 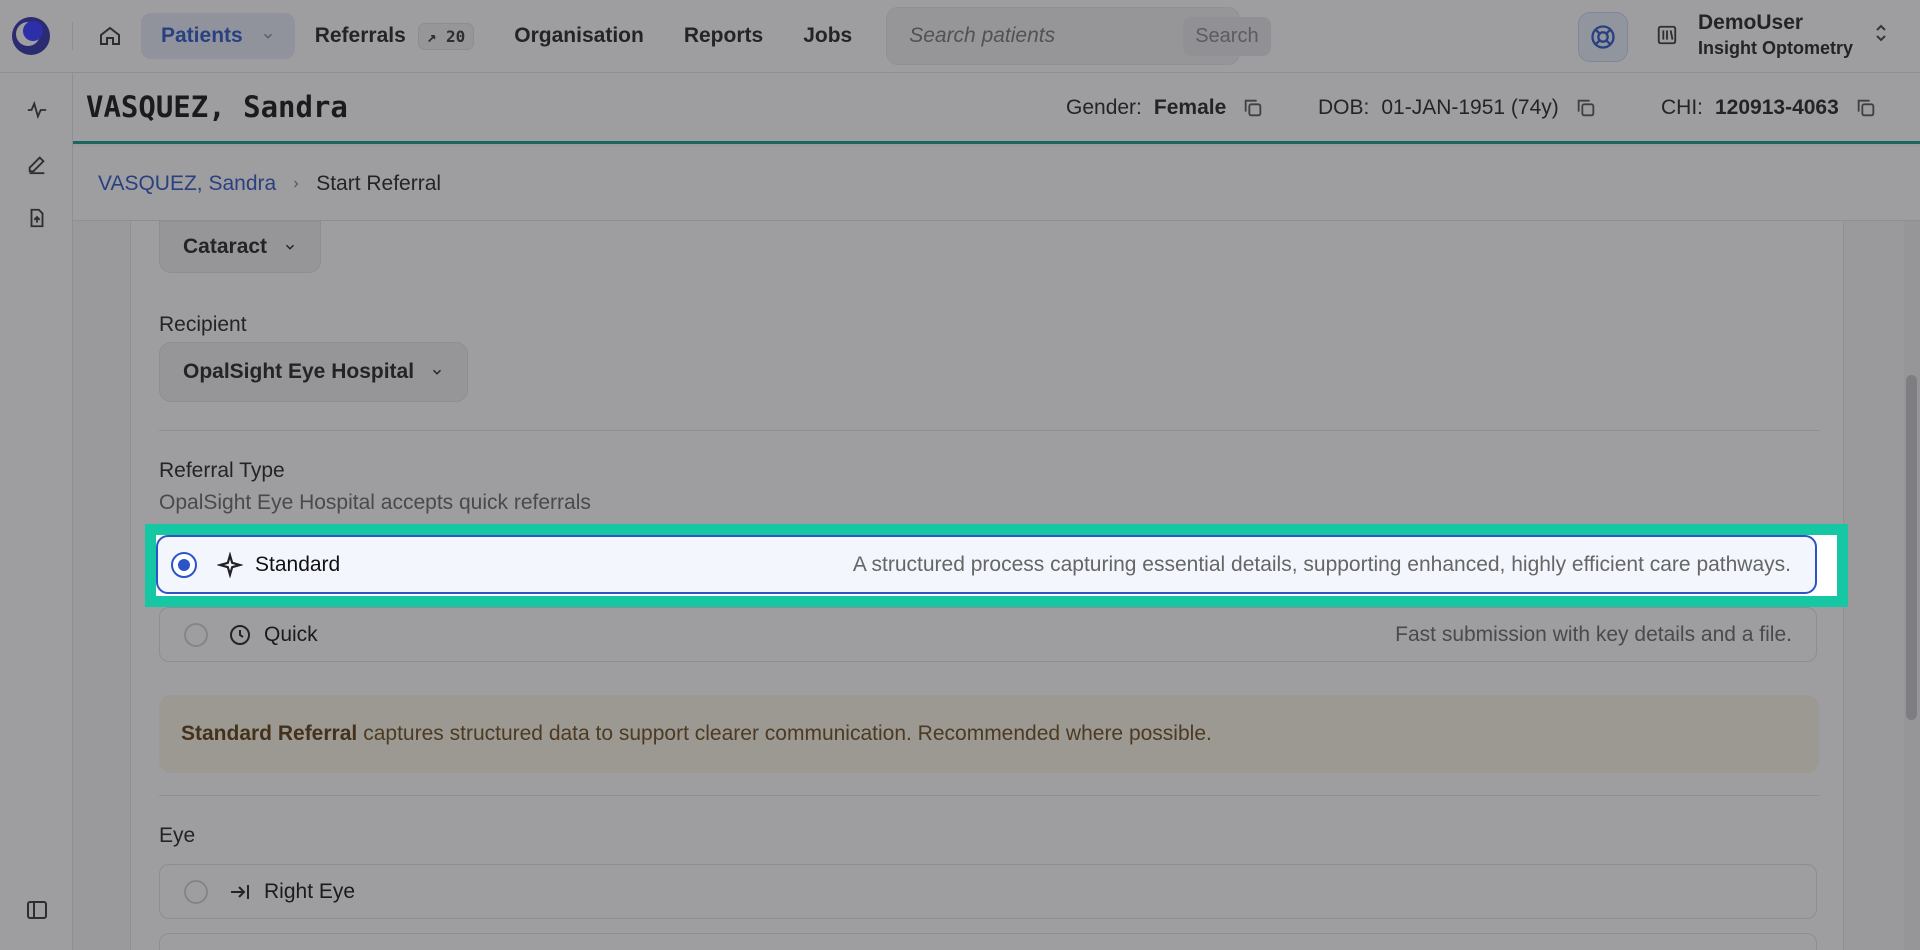 What do you see at coordinates (1227, 36) in the screenshot?
I see `search-button: Search` at bounding box center [1227, 36].